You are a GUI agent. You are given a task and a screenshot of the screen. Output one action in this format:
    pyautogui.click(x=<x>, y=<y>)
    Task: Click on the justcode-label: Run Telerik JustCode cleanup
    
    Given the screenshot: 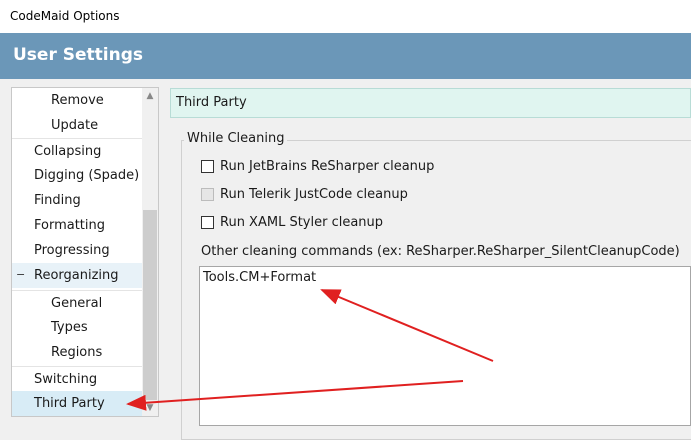 What is the action you would take?
    pyautogui.click(x=314, y=194)
    